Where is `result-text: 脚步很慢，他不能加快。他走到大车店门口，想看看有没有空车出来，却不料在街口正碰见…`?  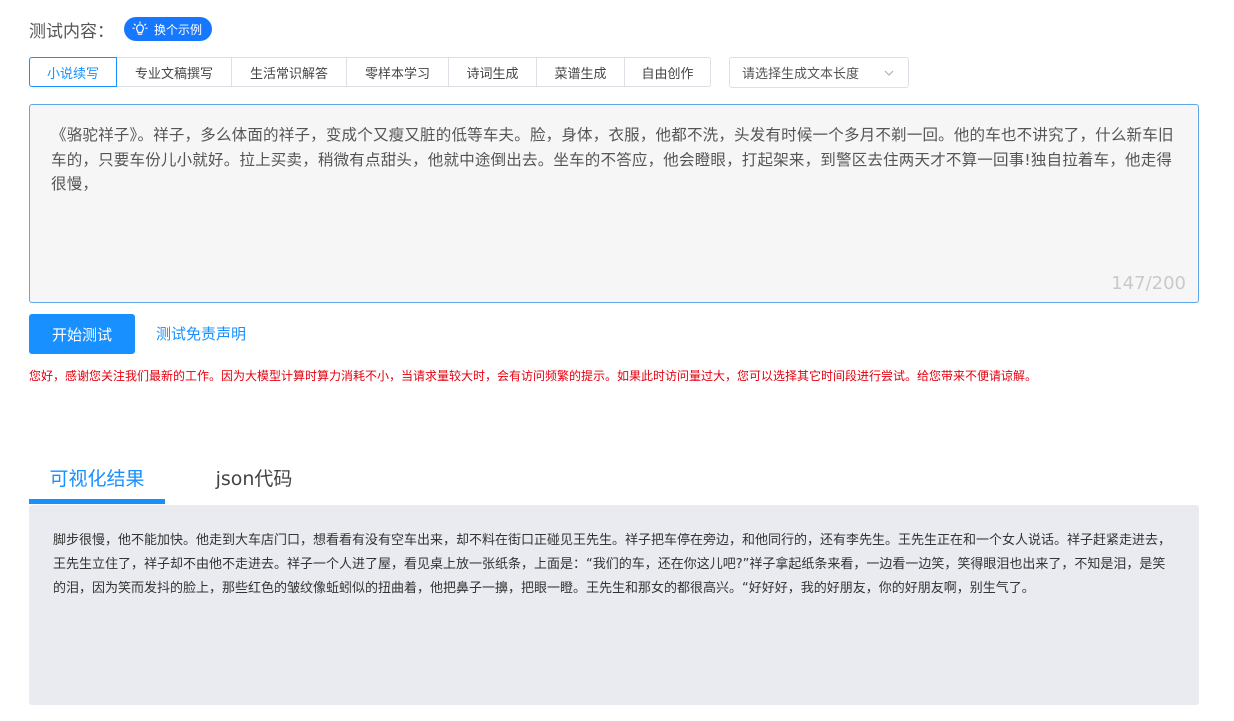 result-text: 脚步很慢，他不能加快。他走到大车店门口，想看看有没有空车出来，却不料在街口正碰见… is located at coordinates (612, 564).